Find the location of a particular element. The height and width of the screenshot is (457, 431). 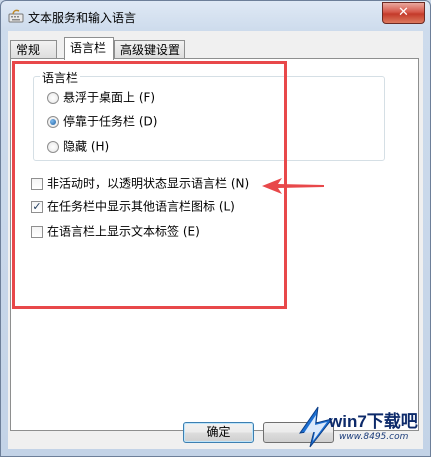

close-button: ✕ is located at coordinates (403, 13).